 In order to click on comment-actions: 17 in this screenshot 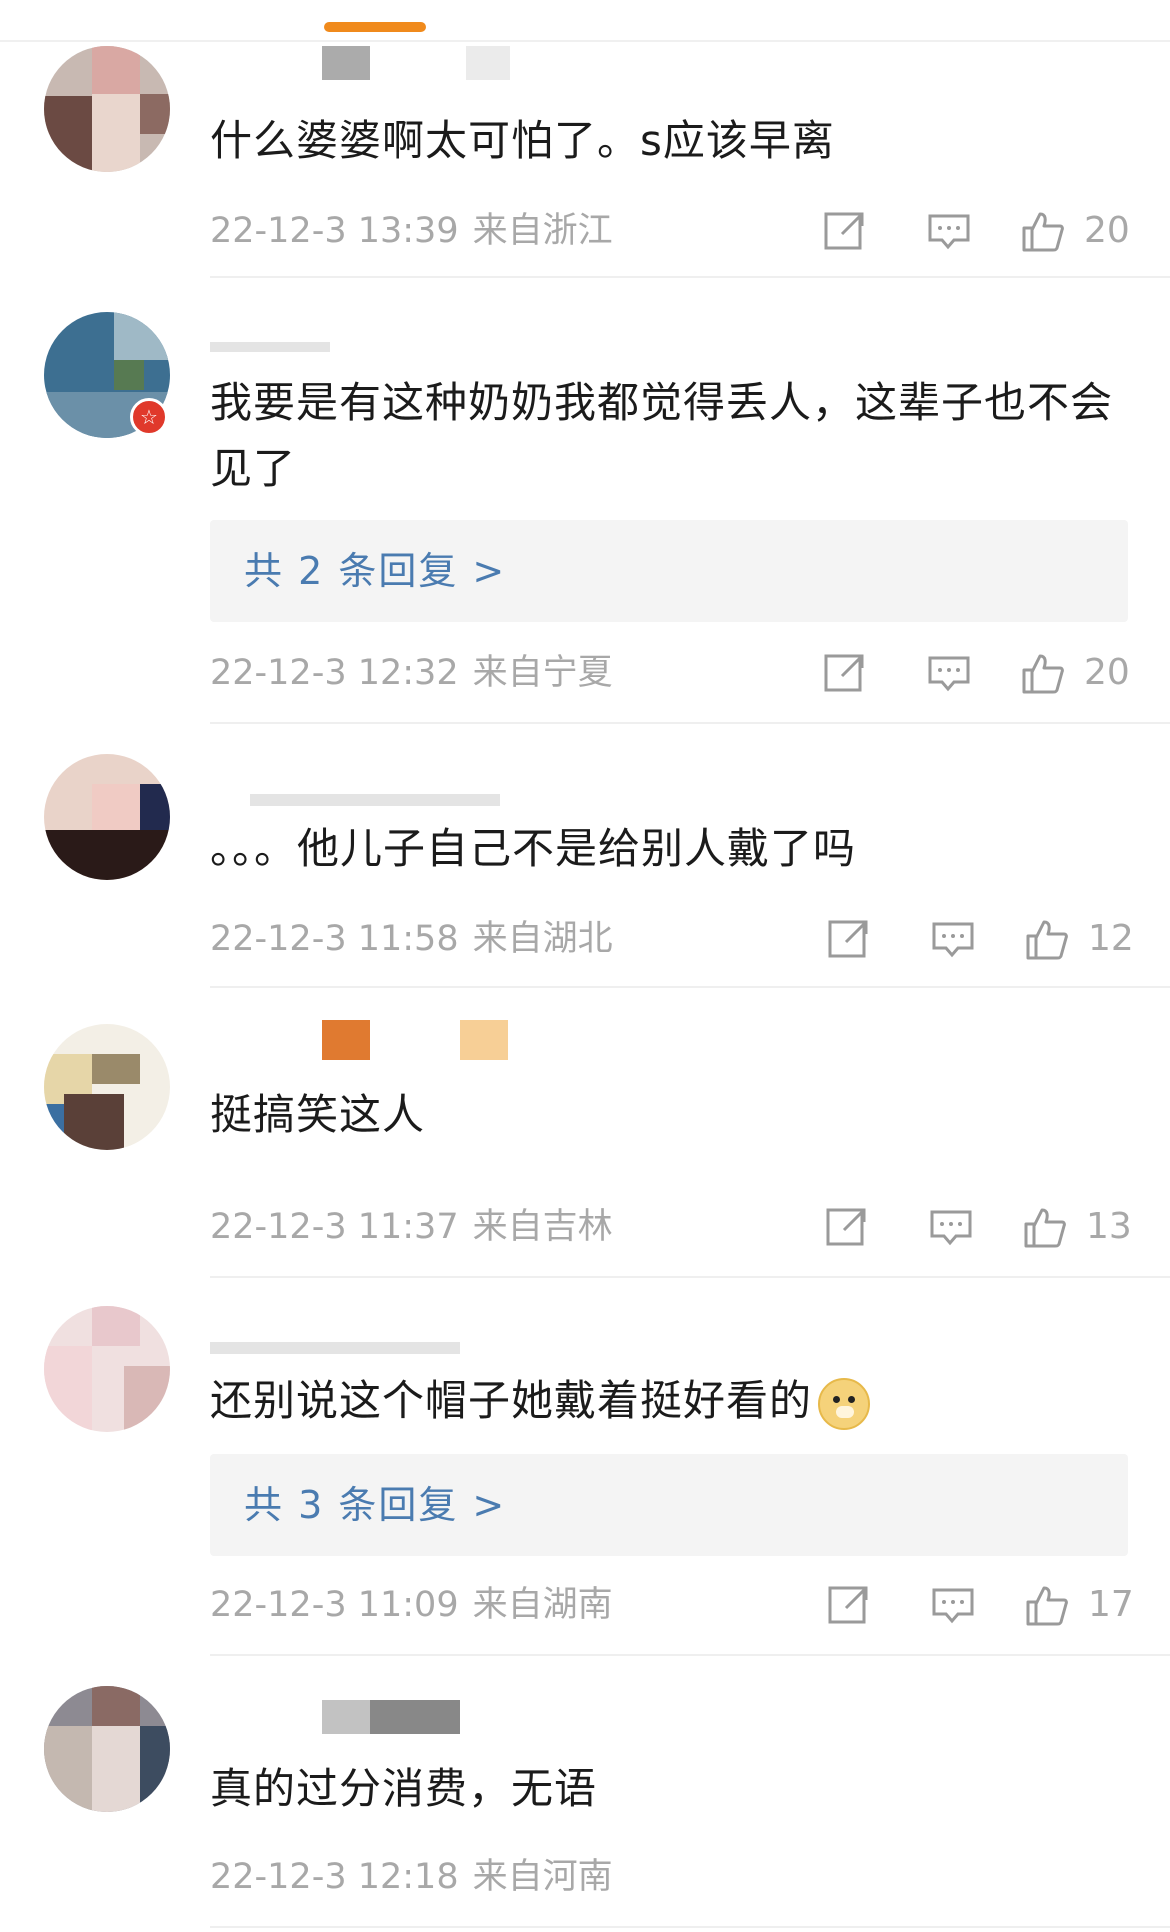, I will do `click(986, 1605)`.